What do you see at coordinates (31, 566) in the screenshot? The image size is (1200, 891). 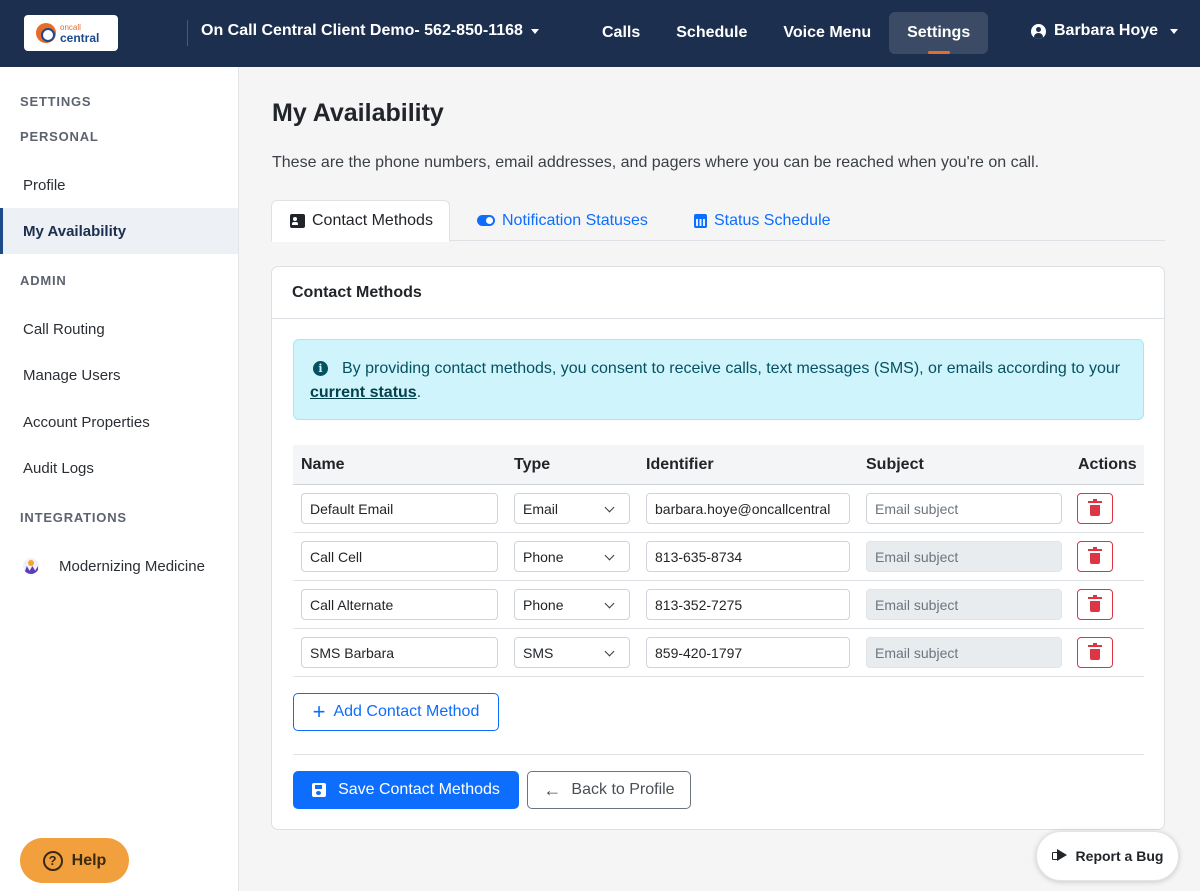 I see `modernizing-medicine-icon` at bounding box center [31, 566].